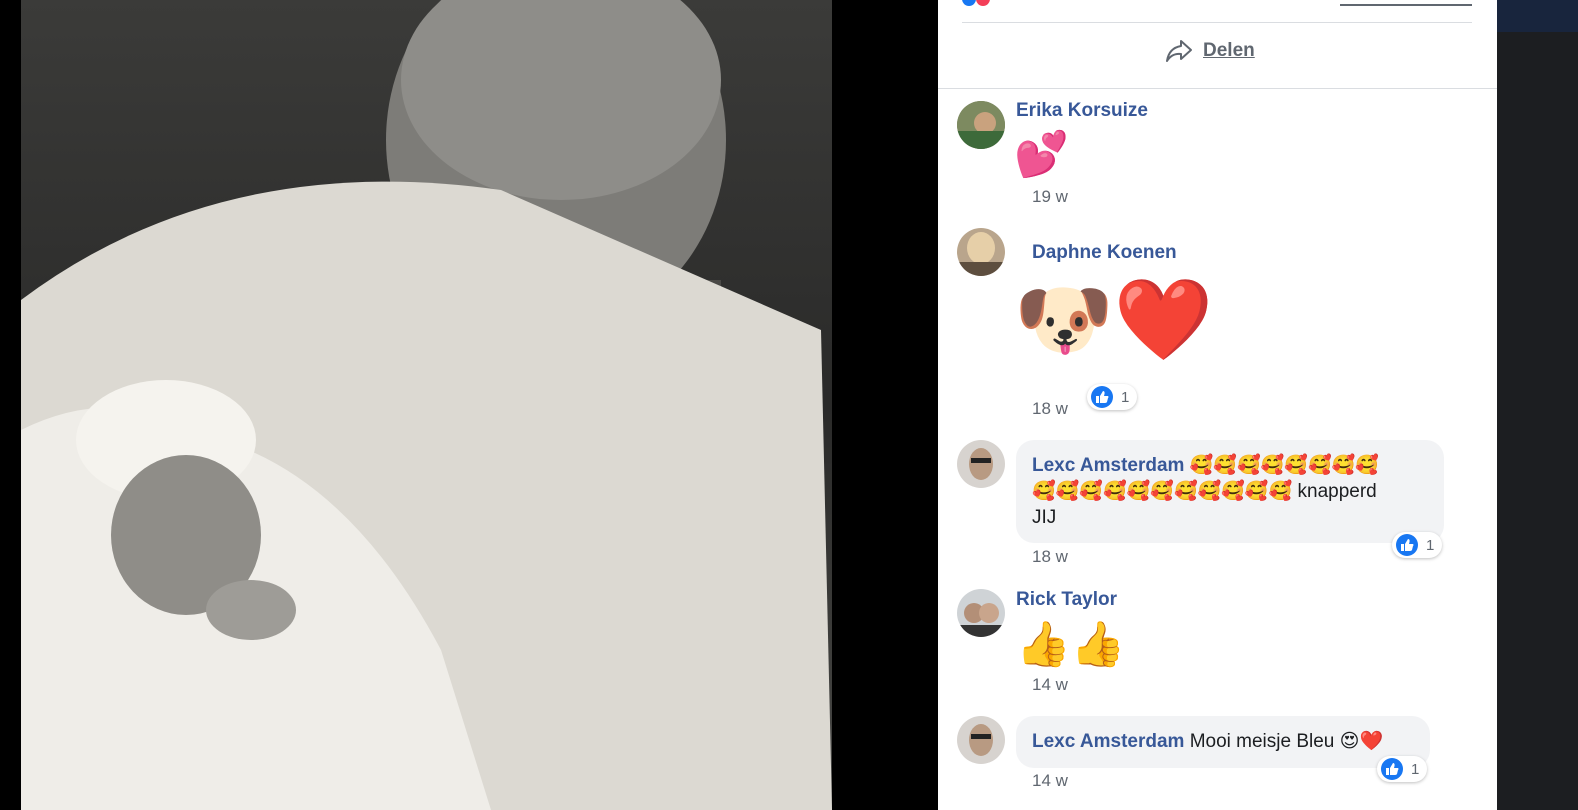 The image size is (1578, 810). What do you see at coordinates (1406, 3) in the screenshot?
I see `comments-link` at bounding box center [1406, 3].